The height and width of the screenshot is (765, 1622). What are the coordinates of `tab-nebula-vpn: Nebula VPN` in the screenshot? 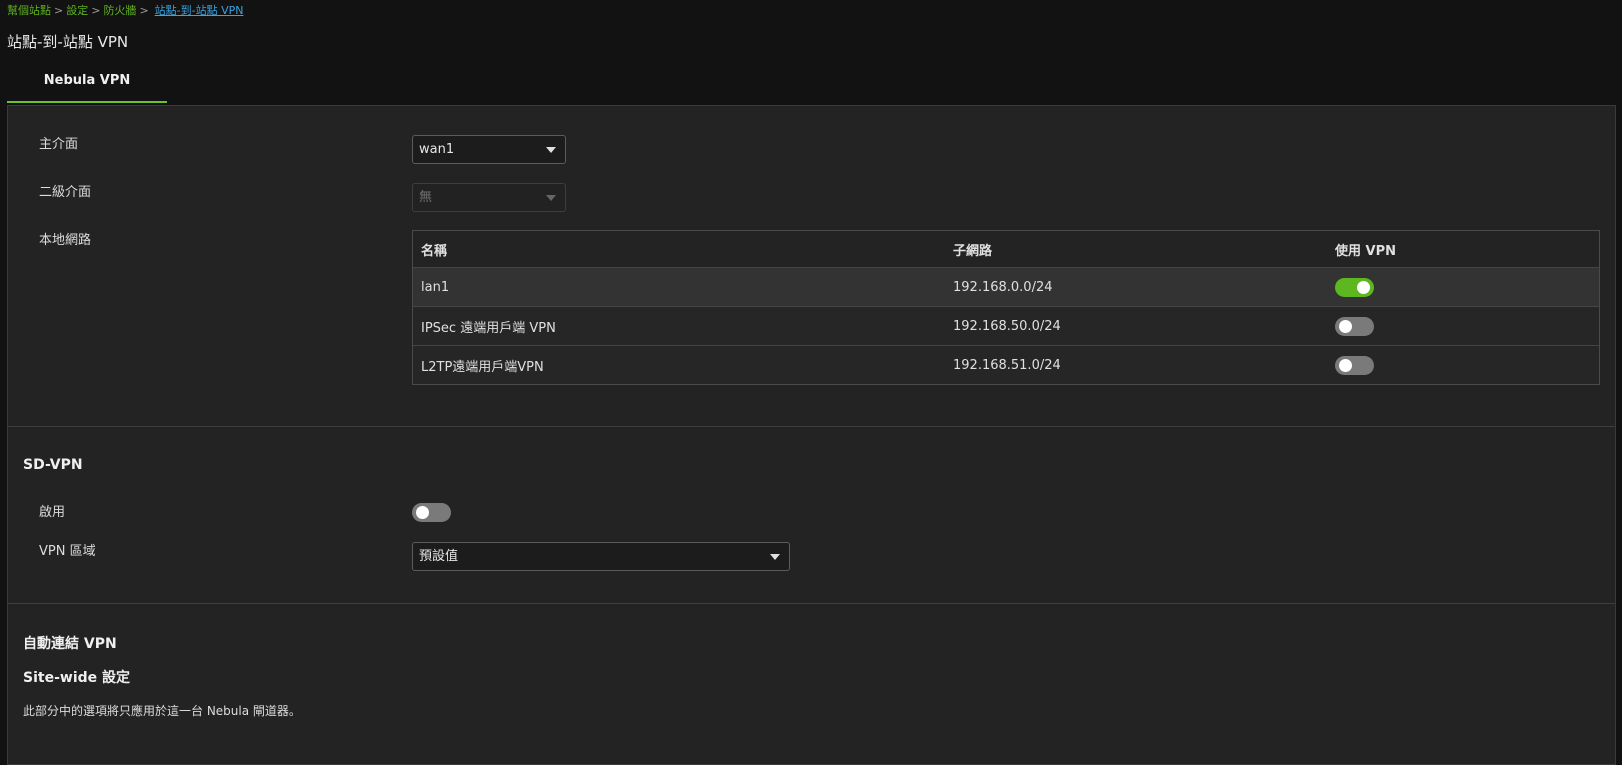 It's located at (87, 85).